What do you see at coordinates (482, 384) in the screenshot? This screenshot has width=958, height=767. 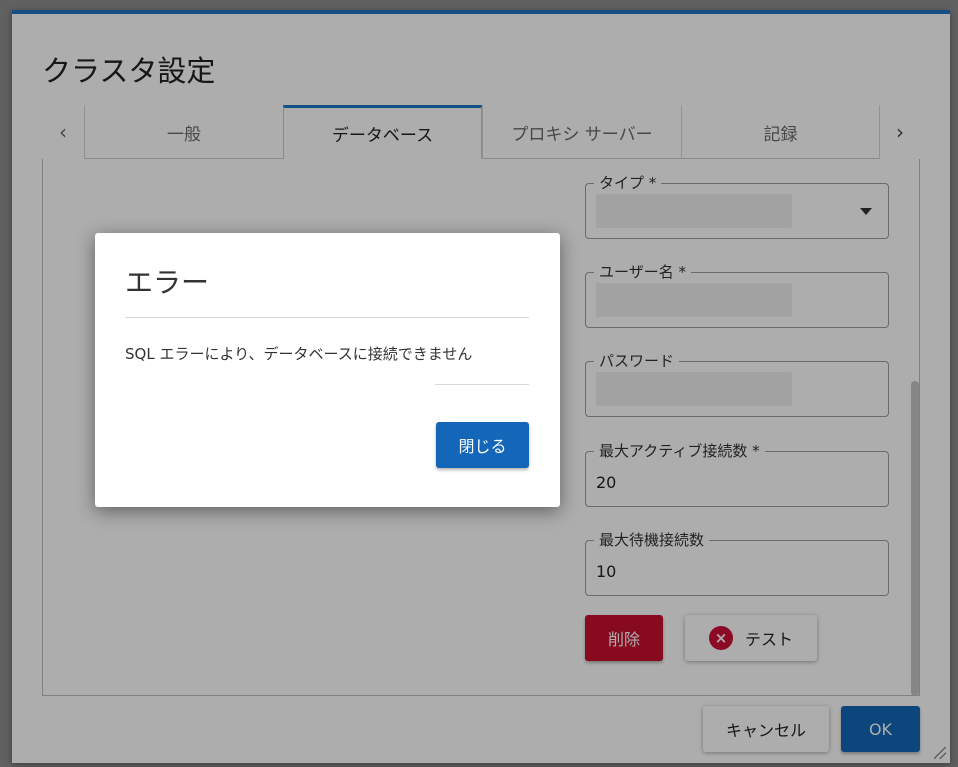 I see `error-message-divider` at bounding box center [482, 384].